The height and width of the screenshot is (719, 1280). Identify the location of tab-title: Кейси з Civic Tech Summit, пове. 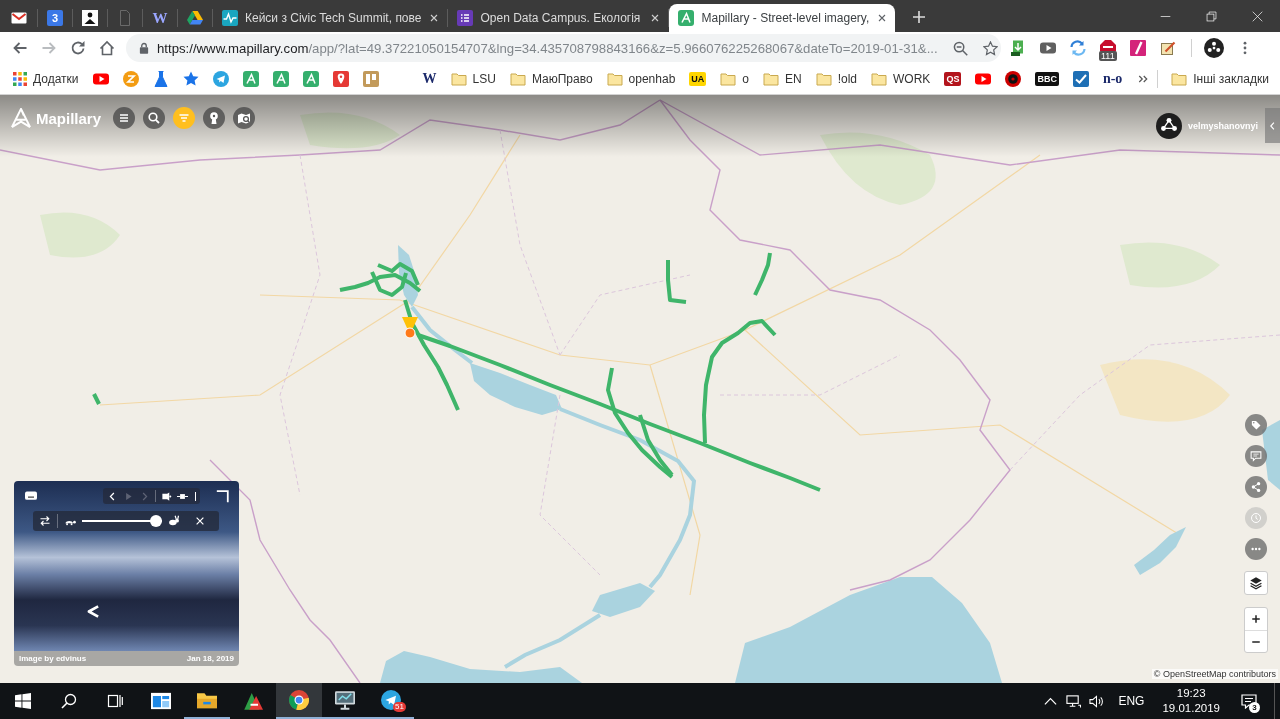
(333, 18).